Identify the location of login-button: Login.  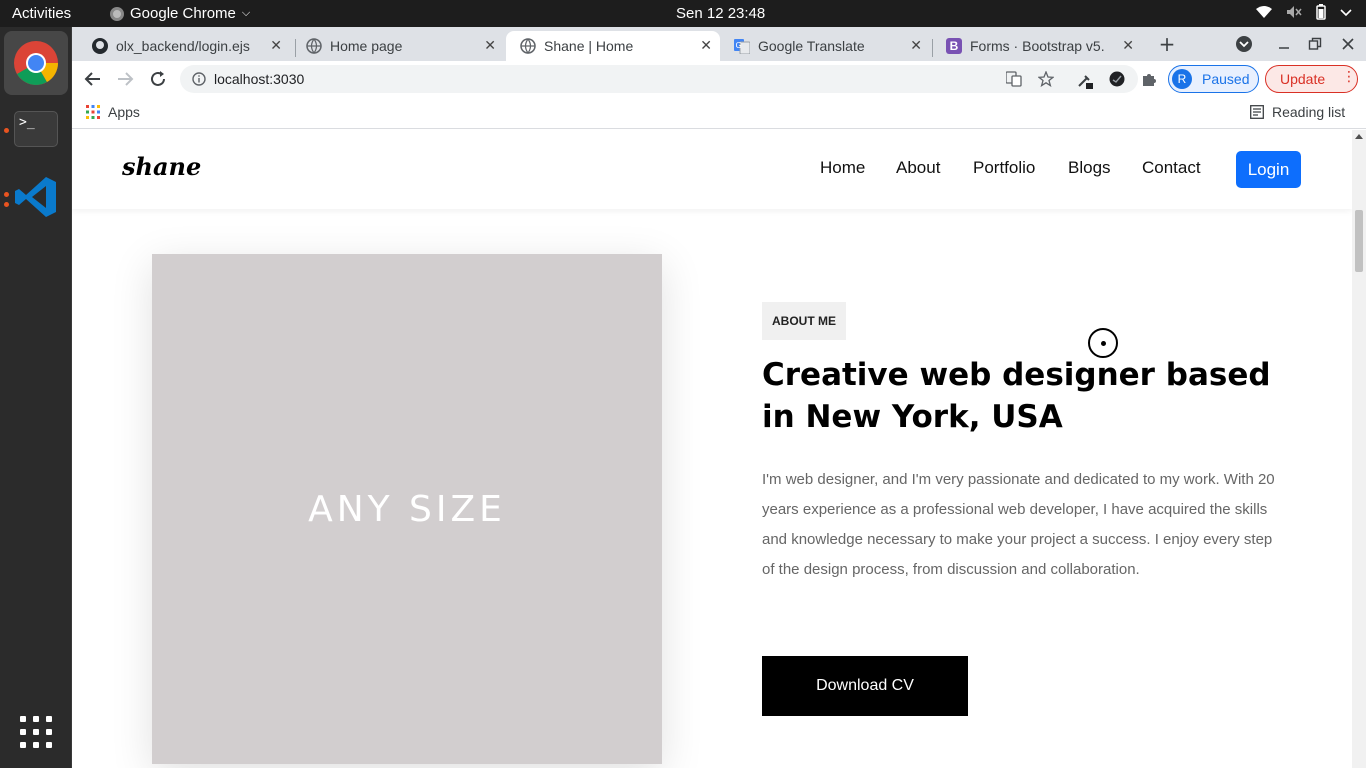
(1268, 169).